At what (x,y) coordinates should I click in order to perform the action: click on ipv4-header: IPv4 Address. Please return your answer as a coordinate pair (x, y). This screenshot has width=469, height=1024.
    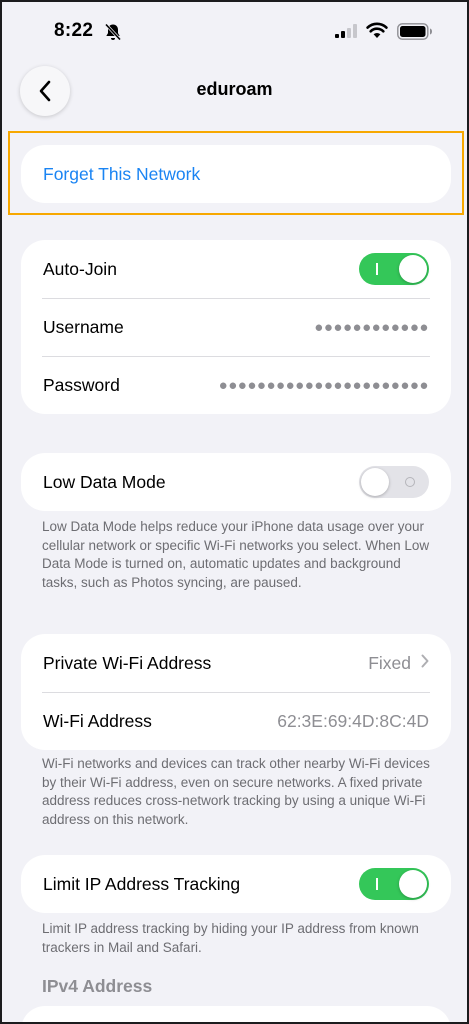
    Looking at the image, I should click on (97, 986).